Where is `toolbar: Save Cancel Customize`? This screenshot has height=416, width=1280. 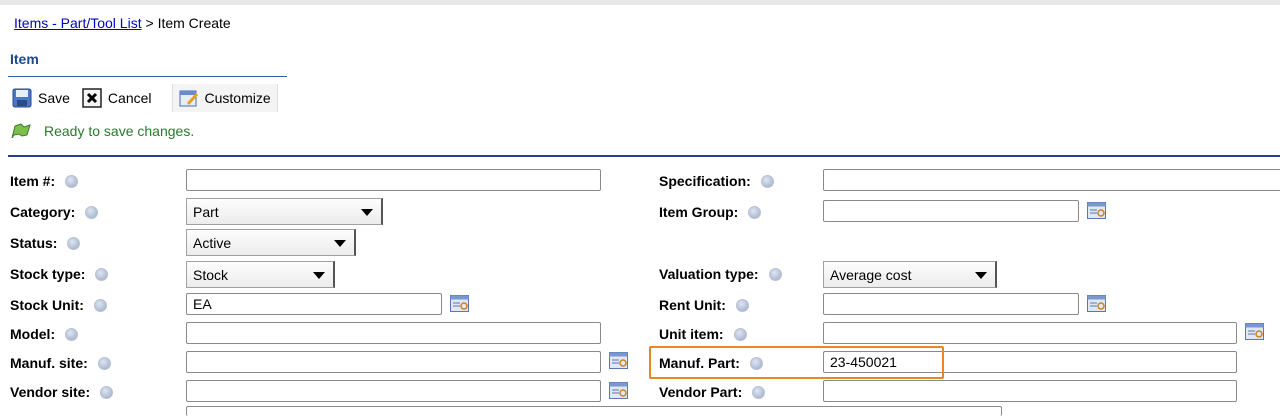
toolbar: Save Cancel Customize is located at coordinates (143, 98).